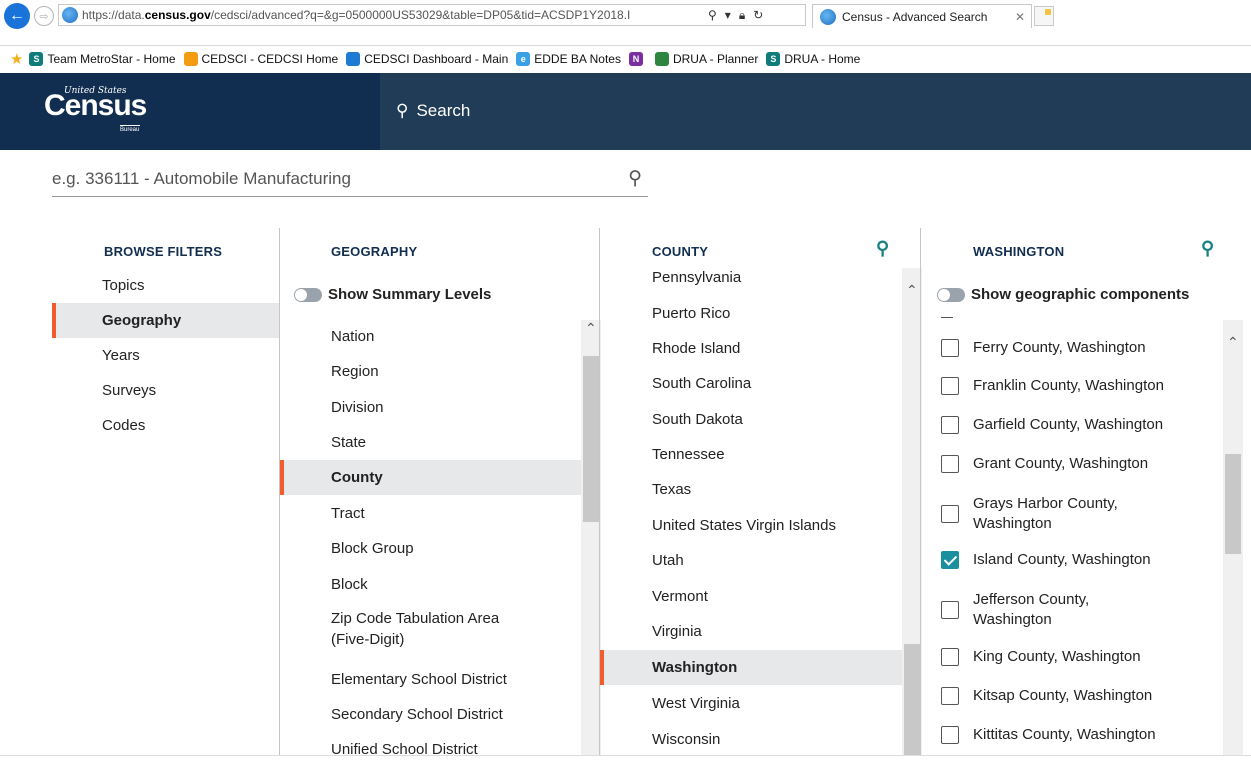 The width and height of the screenshot is (1251, 767). Describe the element at coordinates (1041, 610) in the screenshot. I see `county-checkbox-item: Jefferson County, Washington` at that location.